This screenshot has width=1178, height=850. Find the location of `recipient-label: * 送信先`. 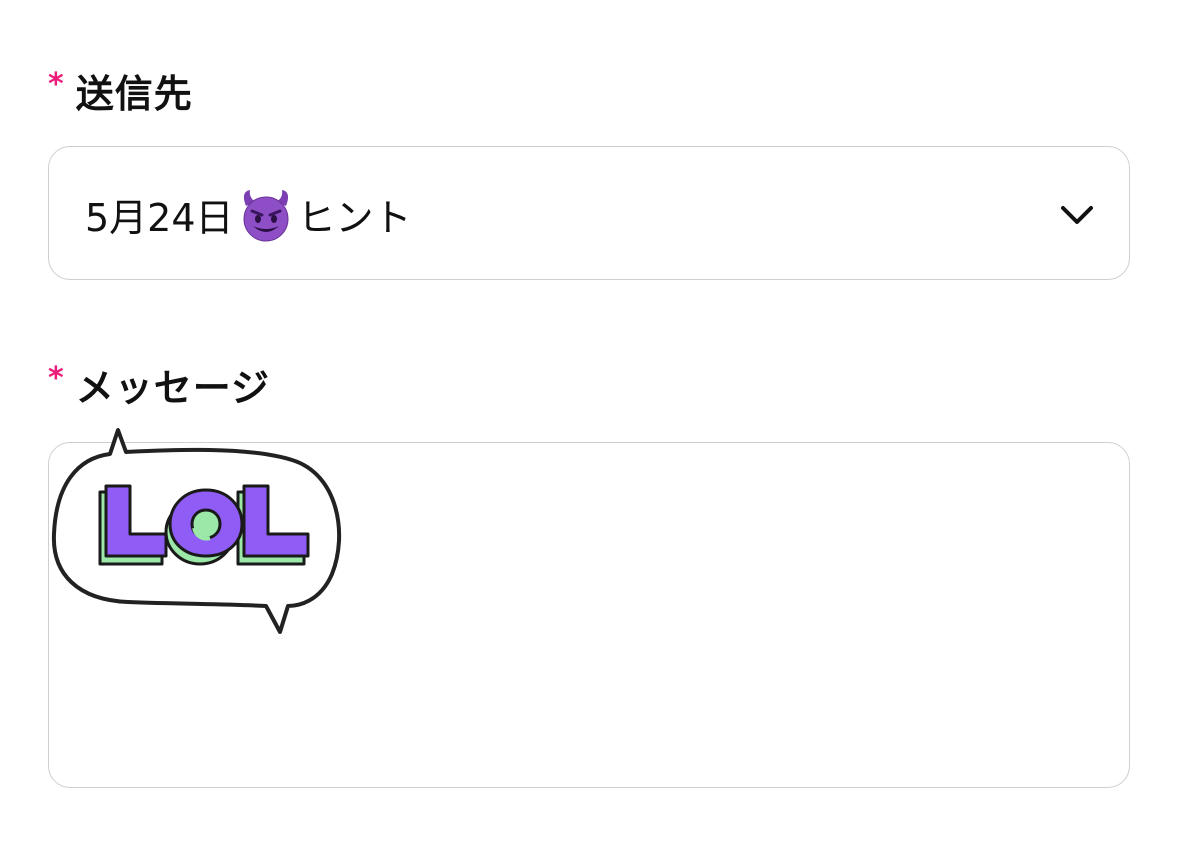

recipient-label: * 送信先 is located at coordinates (120, 91).